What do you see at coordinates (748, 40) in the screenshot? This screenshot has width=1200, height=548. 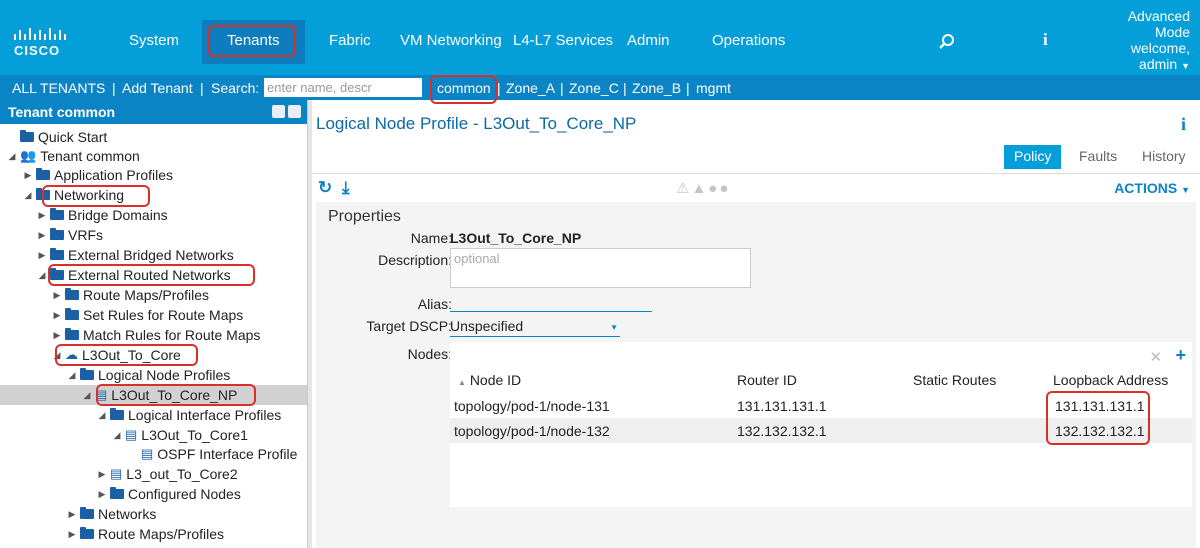 I see `nav-operations: Operations` at bounding box center [748, 40].